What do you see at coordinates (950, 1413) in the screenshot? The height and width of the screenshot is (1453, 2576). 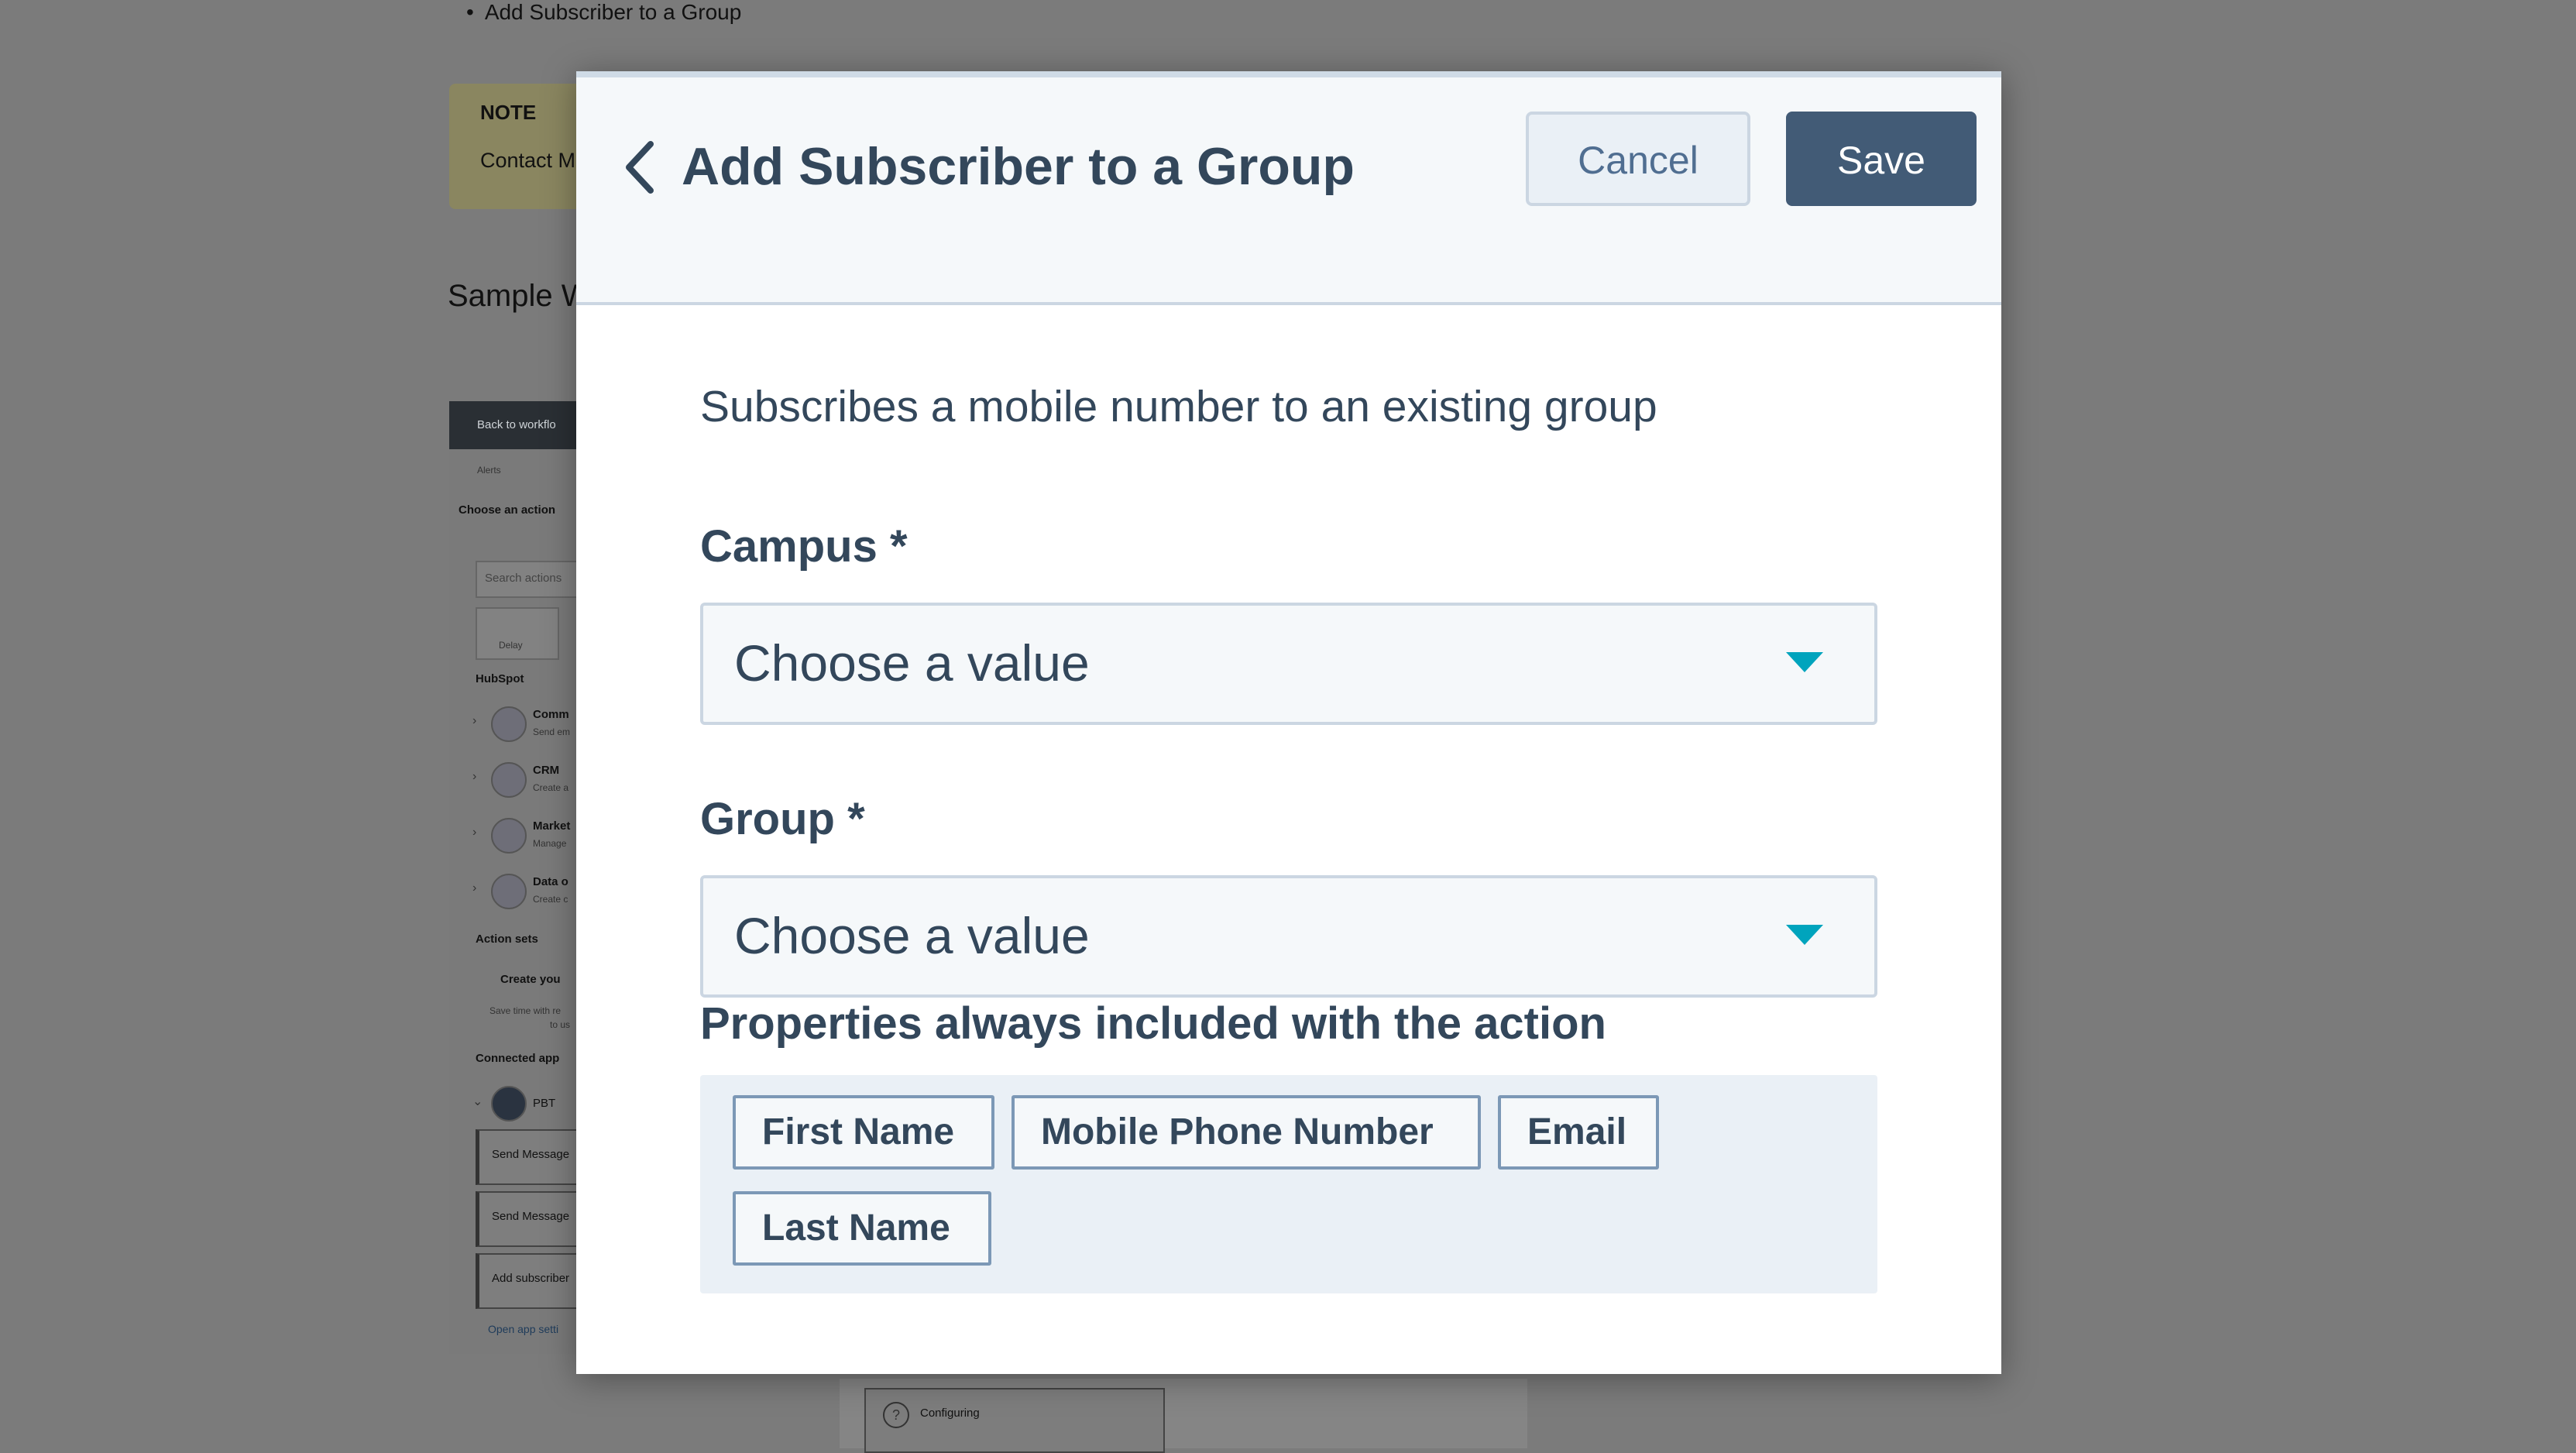 I see `bg-configuring-label: Configuring` at bounding box center [950, 1413].